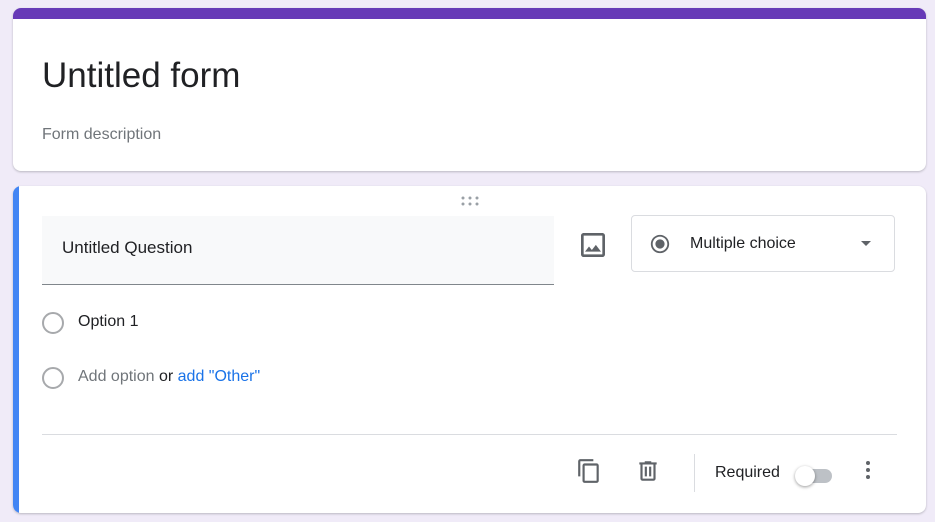  I want to click on required-label: Required, so click(747, 472).